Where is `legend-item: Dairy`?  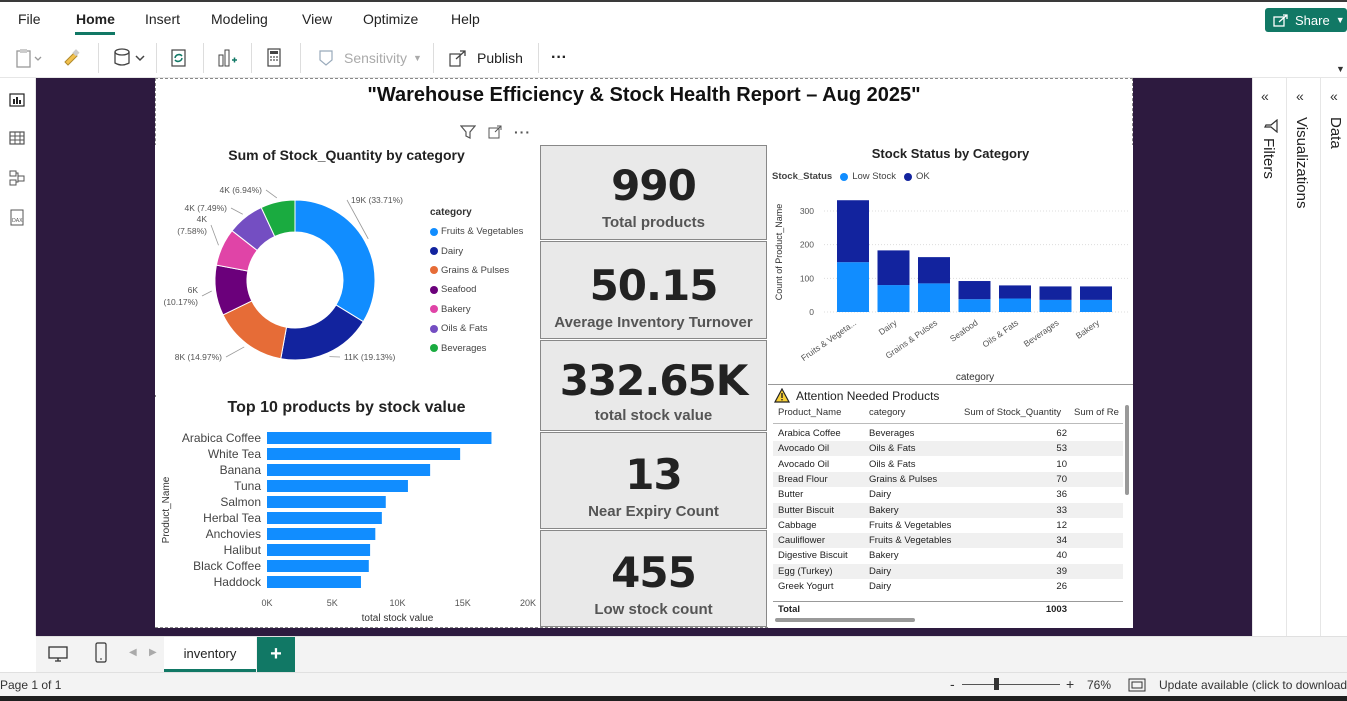 legend-item: Dairy is located at coordinates (476, 250).